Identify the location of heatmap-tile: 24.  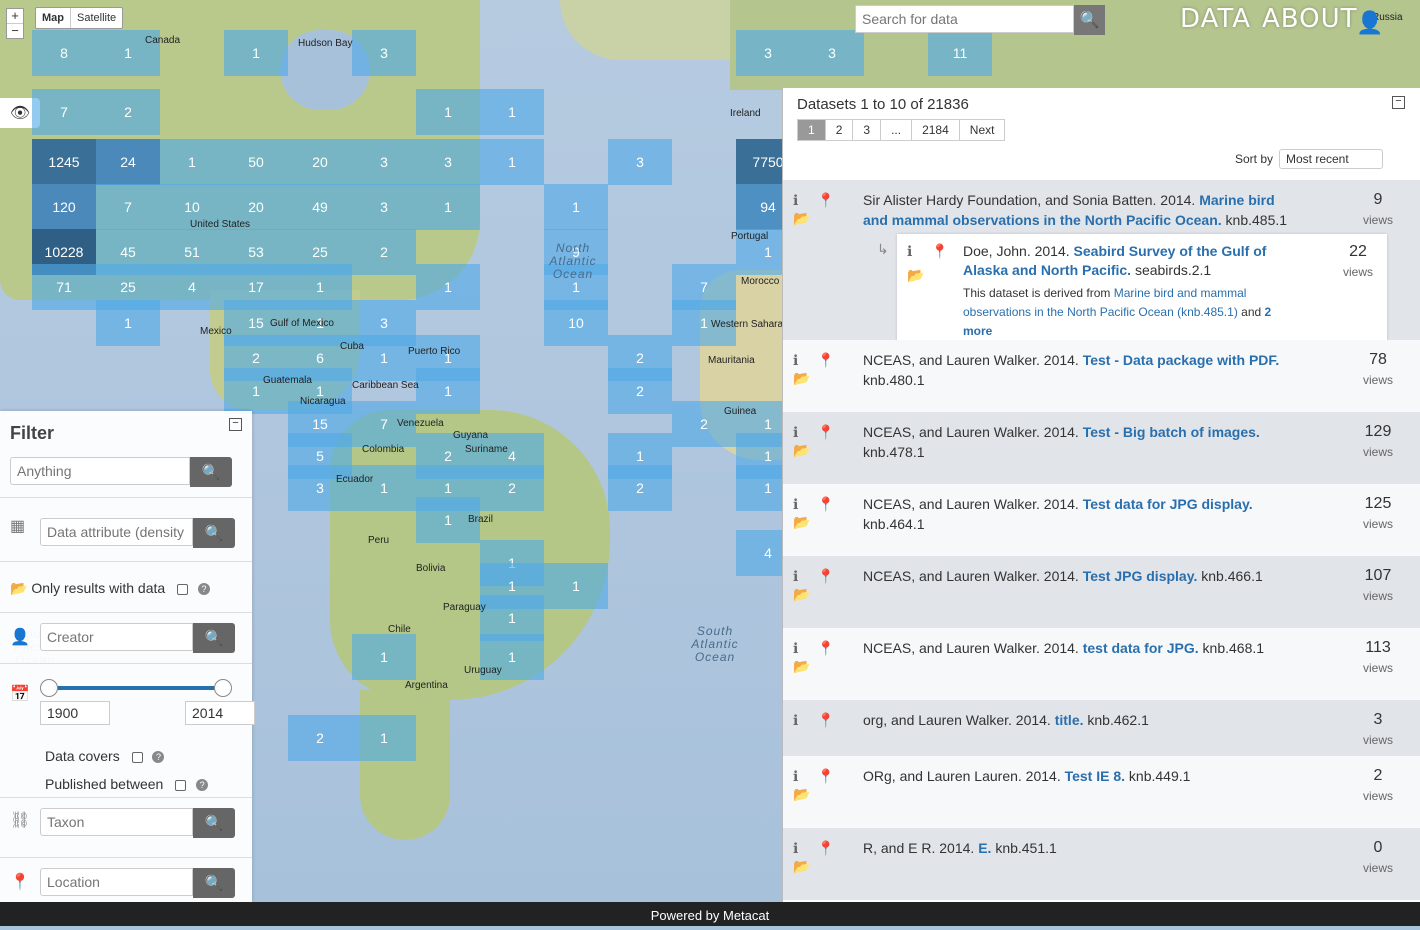
(128, 162).